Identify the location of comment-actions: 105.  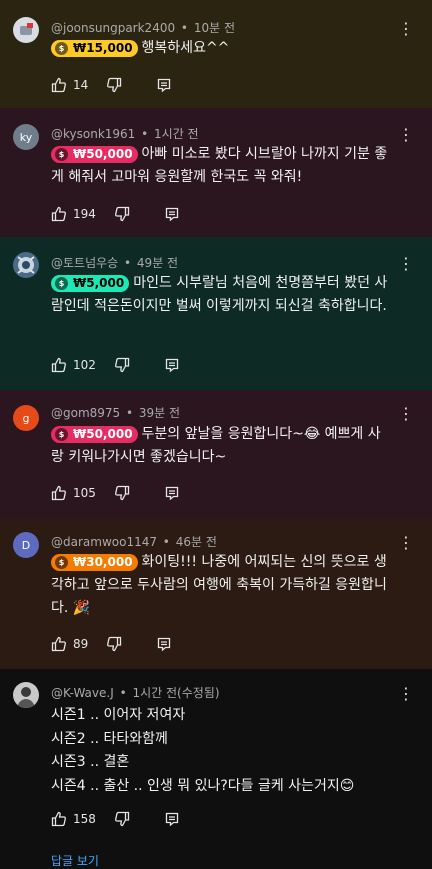
(115, 493).